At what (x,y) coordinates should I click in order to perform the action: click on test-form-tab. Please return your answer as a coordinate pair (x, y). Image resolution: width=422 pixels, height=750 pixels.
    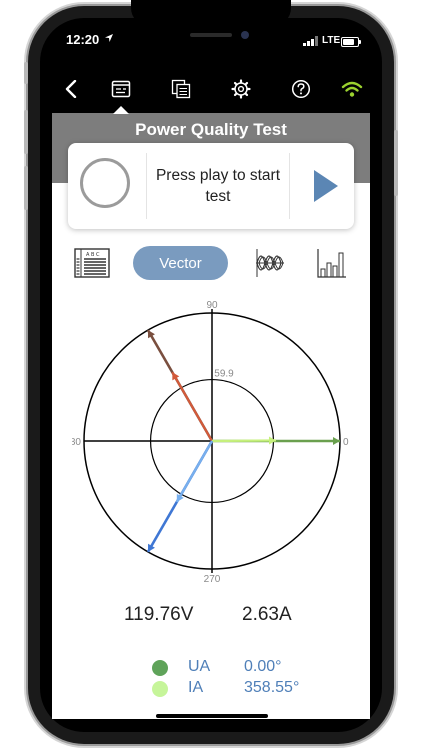
    Looking at the image, I should click on (121, 89).